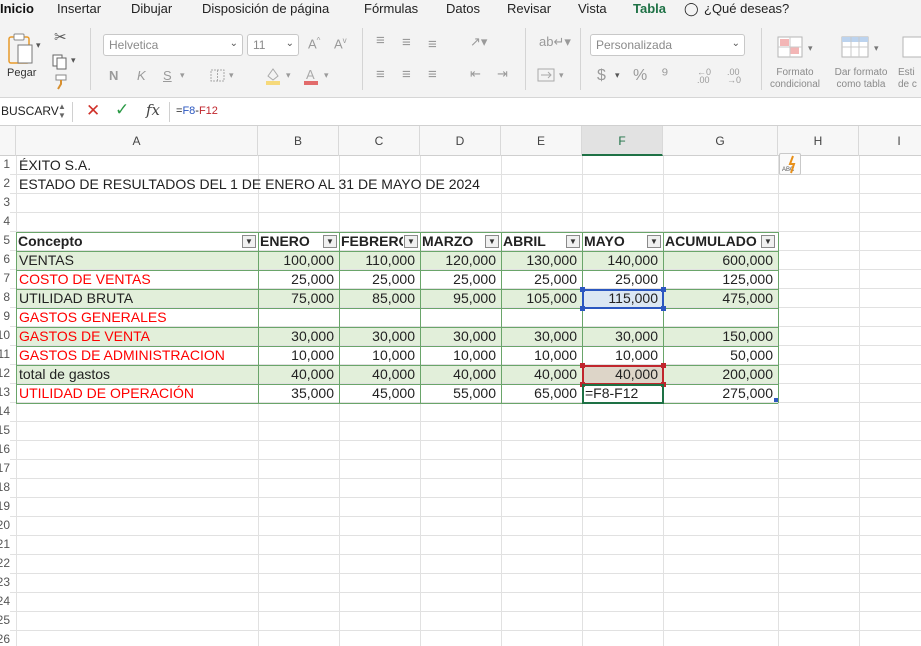 The image size is (921, 646). I want to click on column-header-i: I, so click(890, 141).